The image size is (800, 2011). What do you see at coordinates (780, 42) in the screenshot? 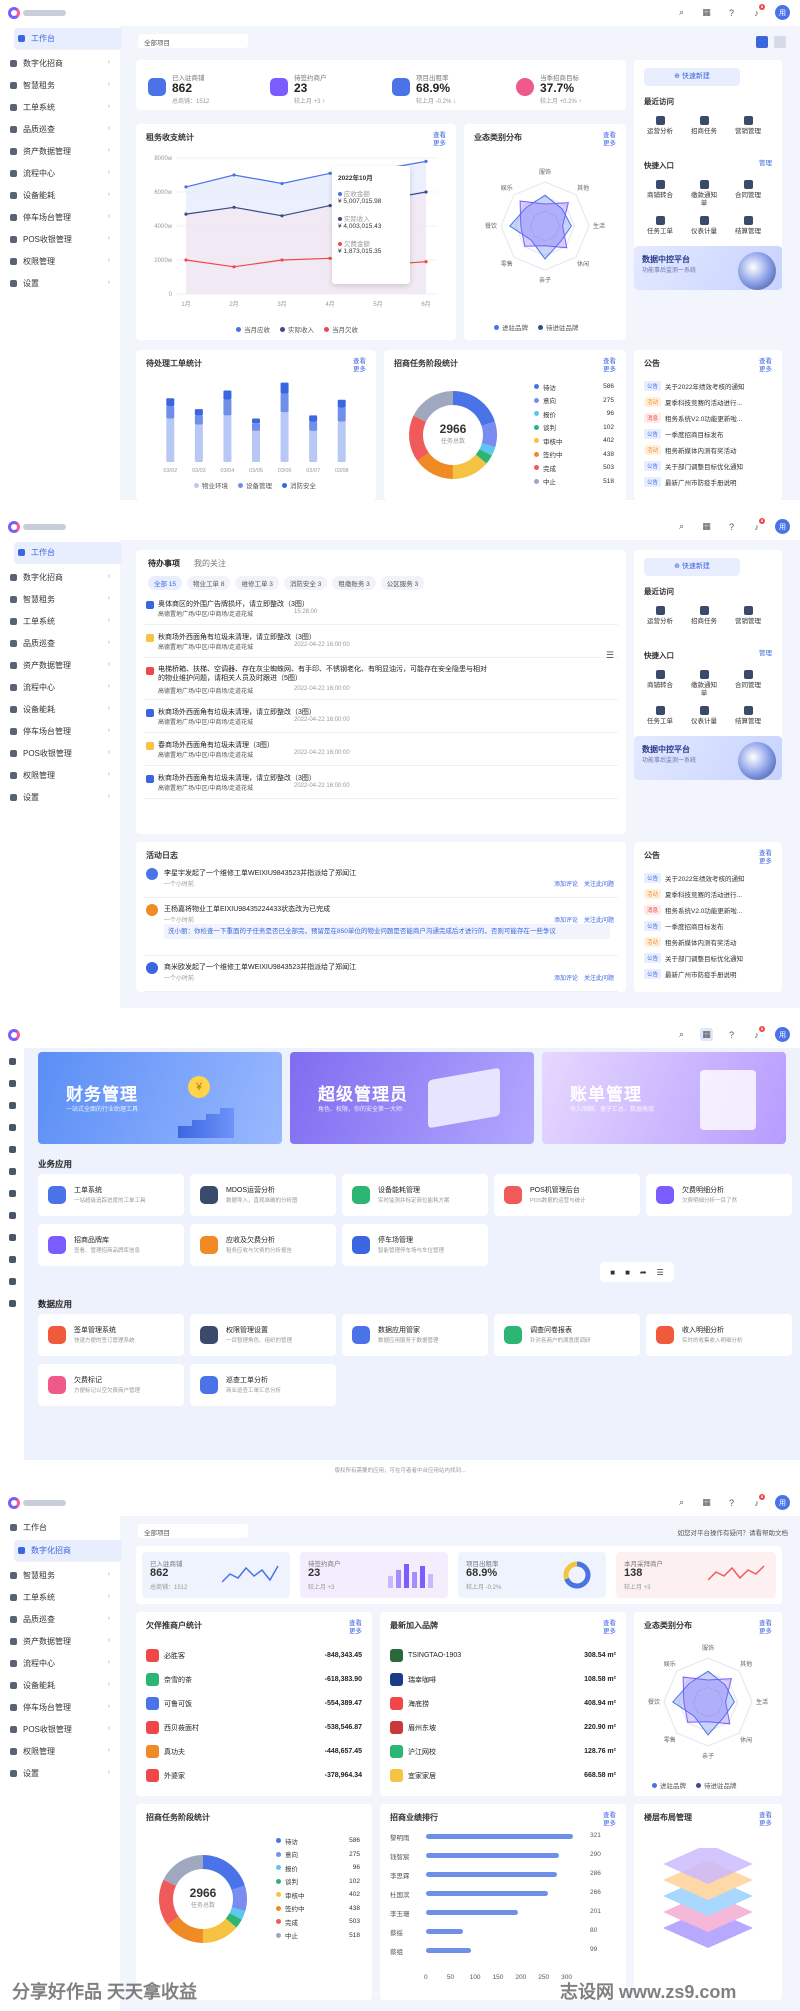
I see `list-view-icon` at bounding box center [780, 42].